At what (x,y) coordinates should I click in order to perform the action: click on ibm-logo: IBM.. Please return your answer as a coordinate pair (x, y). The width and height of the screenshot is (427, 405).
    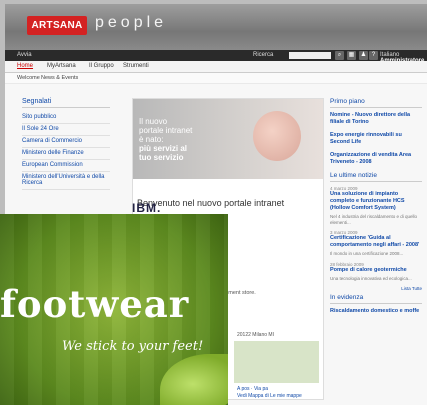
    Looking at the image, I should click on (147, 208).